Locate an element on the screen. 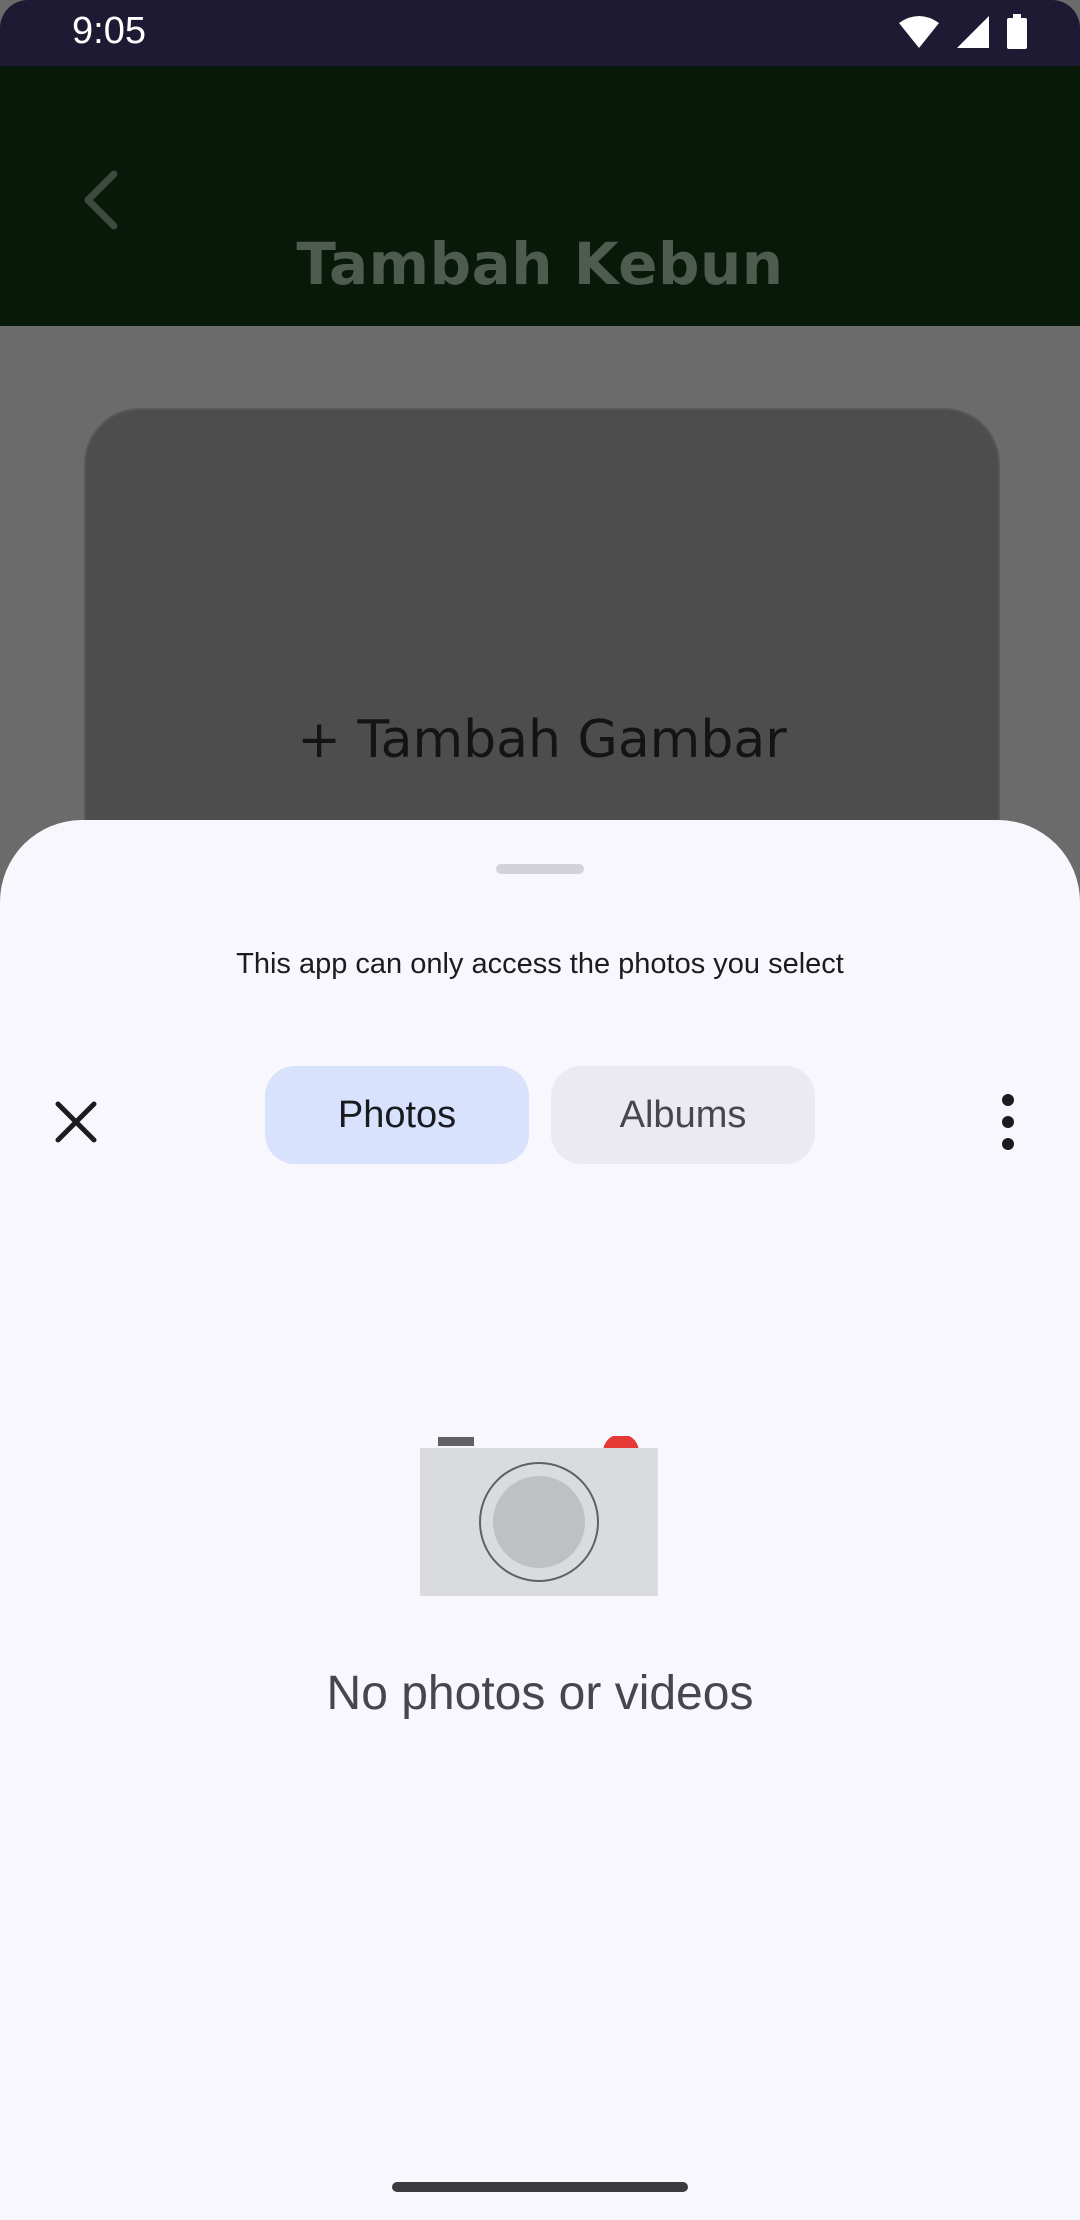 The width and height of the screenshot is (1080, 2220). close-button is located at coordinates (76, 1122).